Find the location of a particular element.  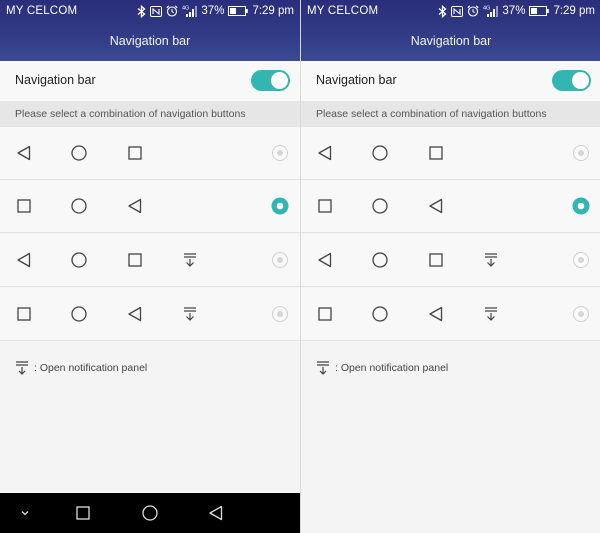

hide-navbar-icon is located at coordinates (25, 513).